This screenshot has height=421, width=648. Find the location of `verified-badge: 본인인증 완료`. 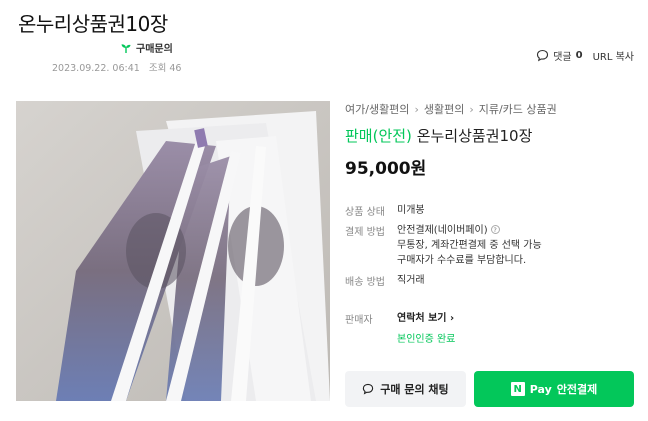

verified-badge: 본인인증 완료 is located at coordinates (426, 339).